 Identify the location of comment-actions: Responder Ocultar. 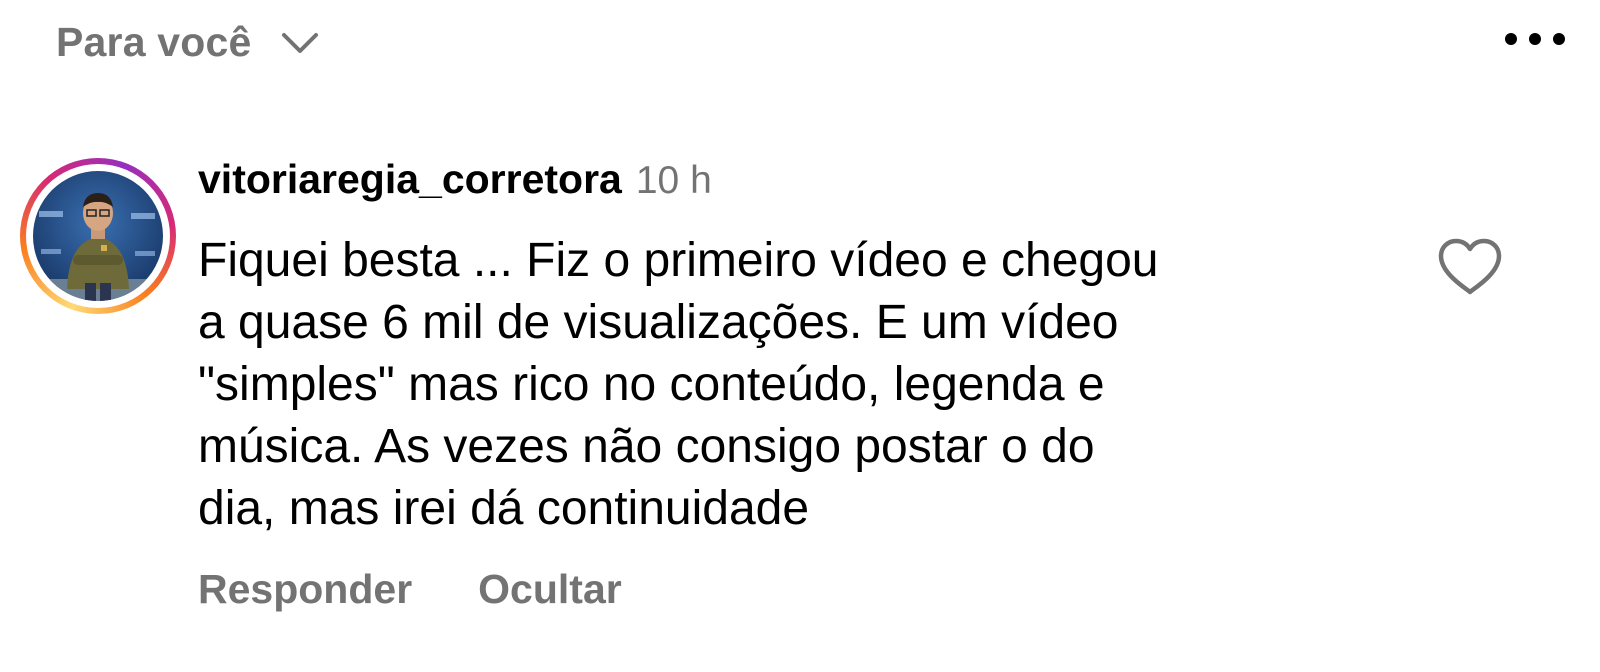
(410, 589).